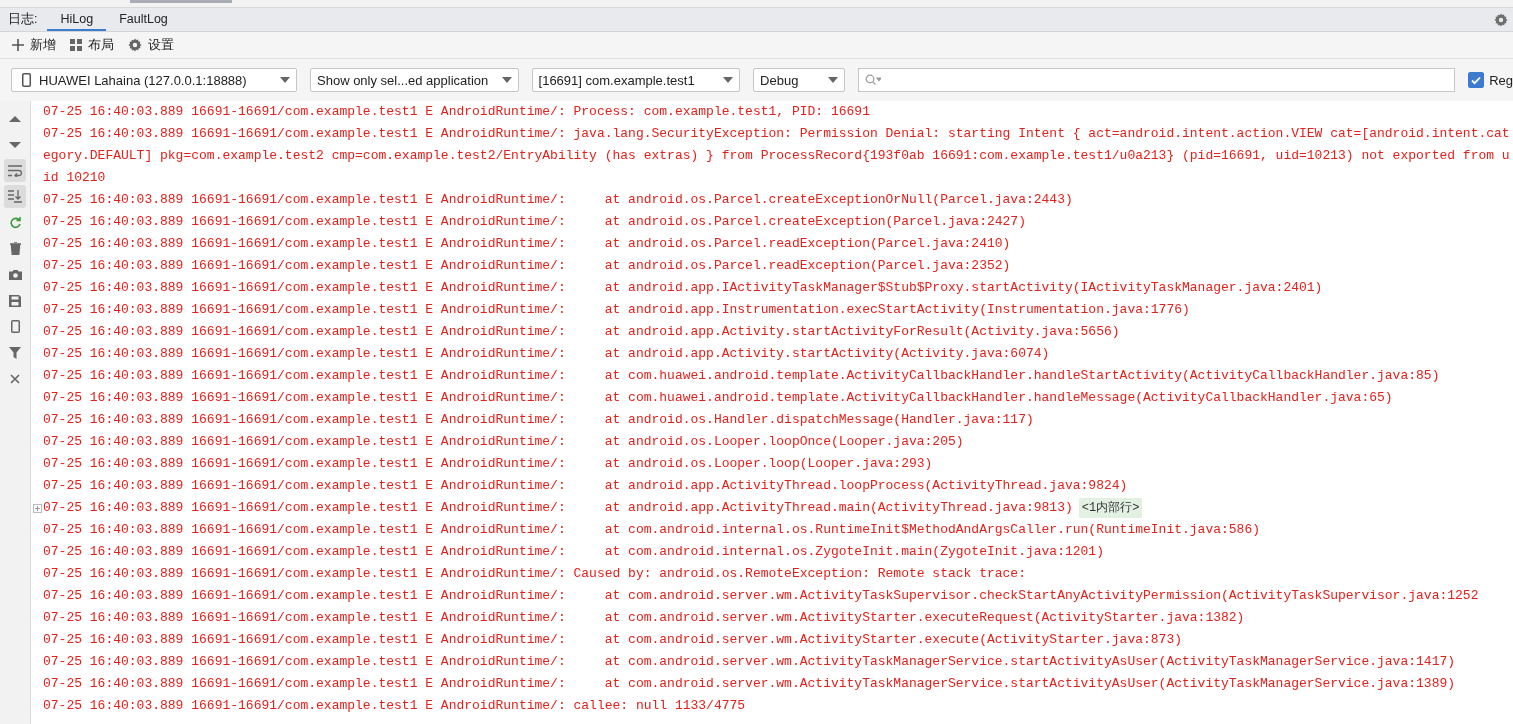  Describe the element at coordinates (92, 45) in the screenshot. I see `toolbar-button: 布局` at that location.